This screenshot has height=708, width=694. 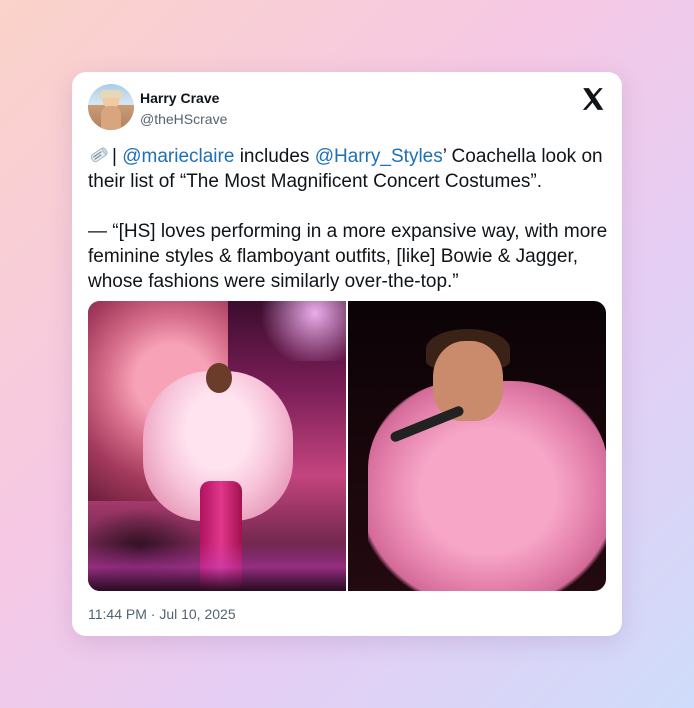 What do you see at coordinates (217, 567) in the screenshot?
I see `stage-floor` at bounding box center [217, 567].